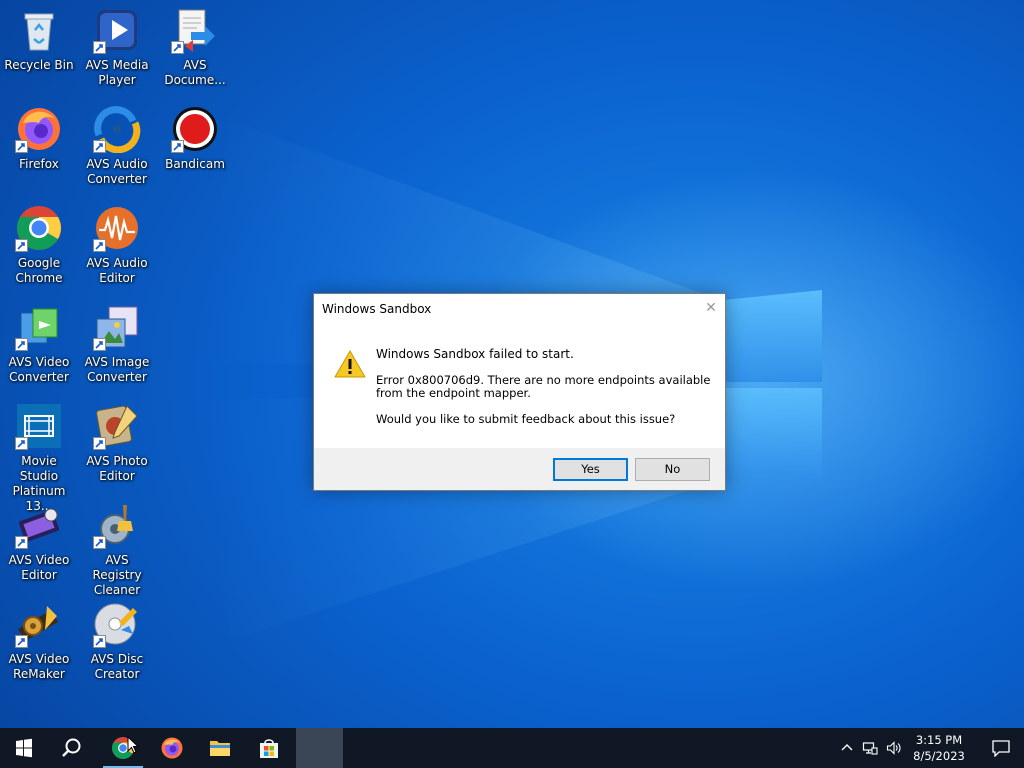 This screenshot has width=1024, height=768. What do you see at coordinates (894, 748) in the screenshot?
I see `volume-icon` at bounding box center [894, 748].